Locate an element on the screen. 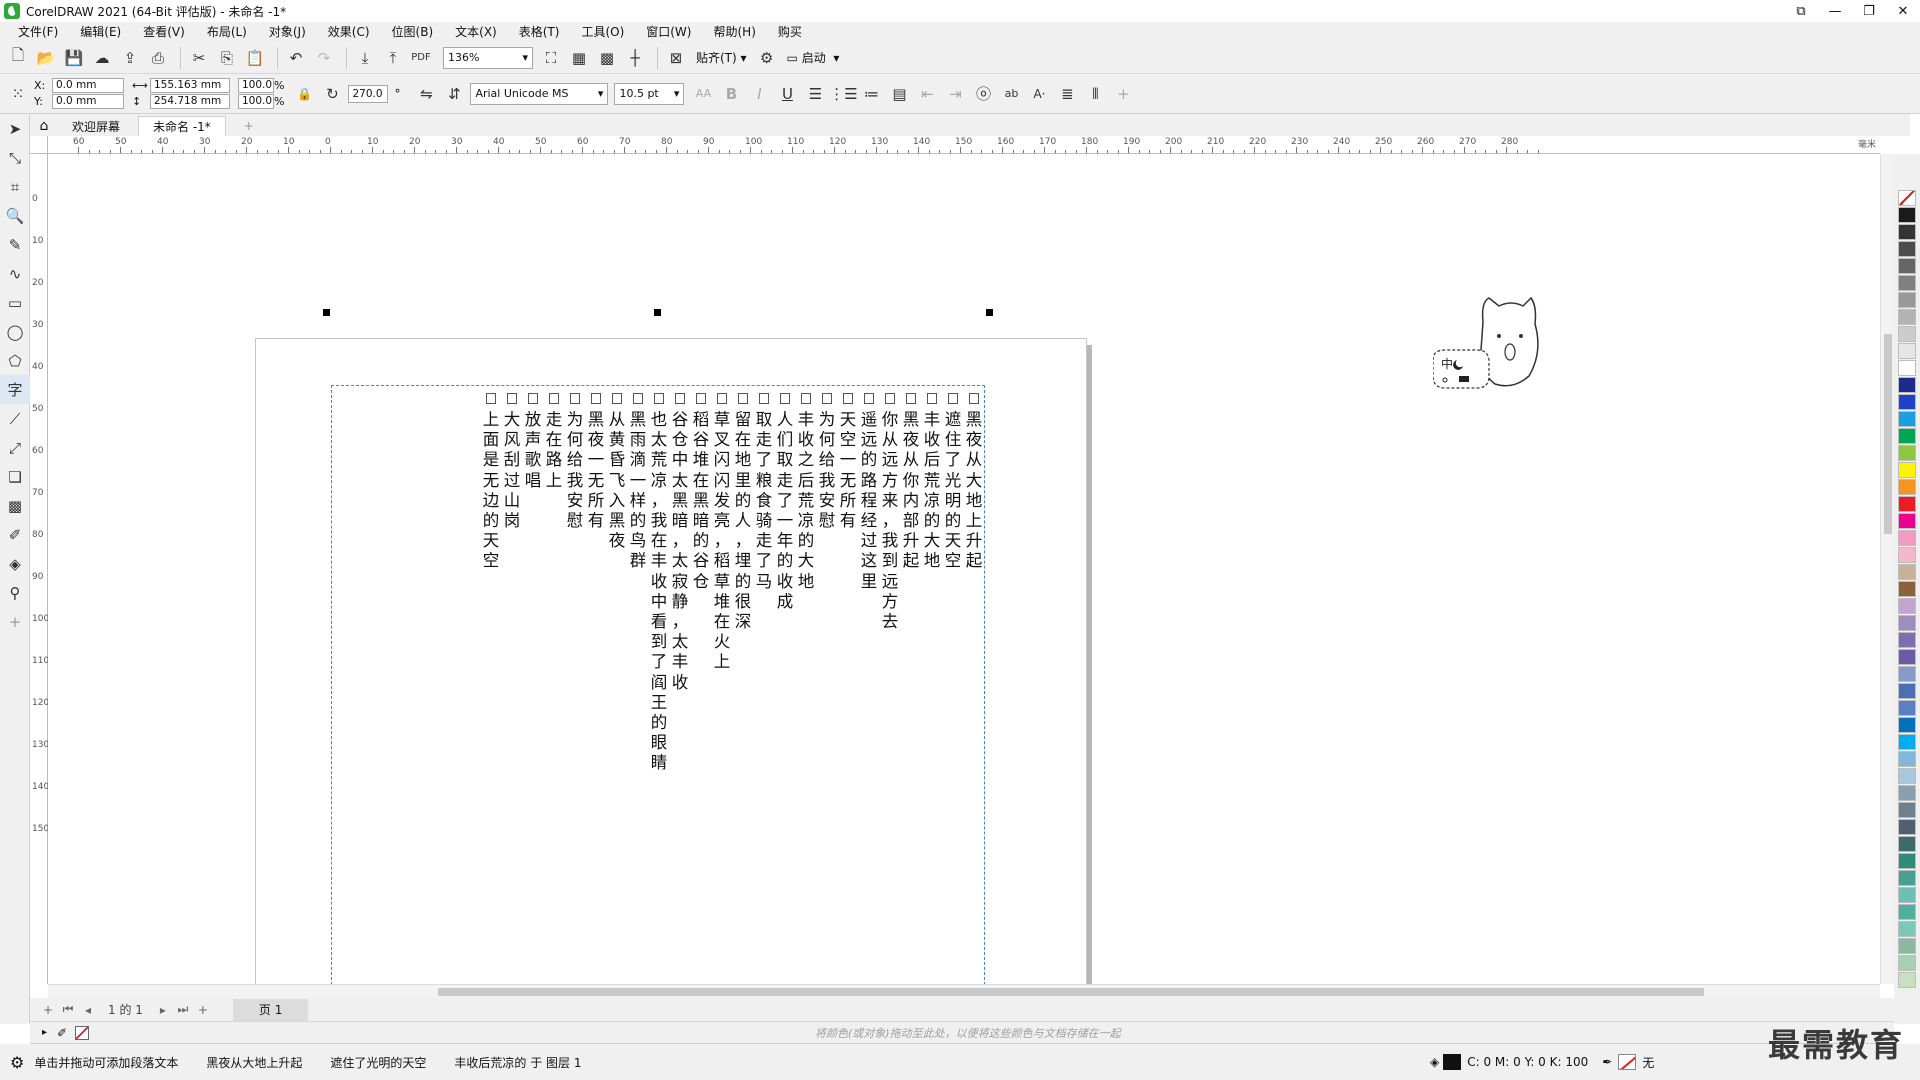 The height and width of the screenshot is (1080, 1920). text-column: 黑夜从你内部升起 is located at coordinates (911, 481).